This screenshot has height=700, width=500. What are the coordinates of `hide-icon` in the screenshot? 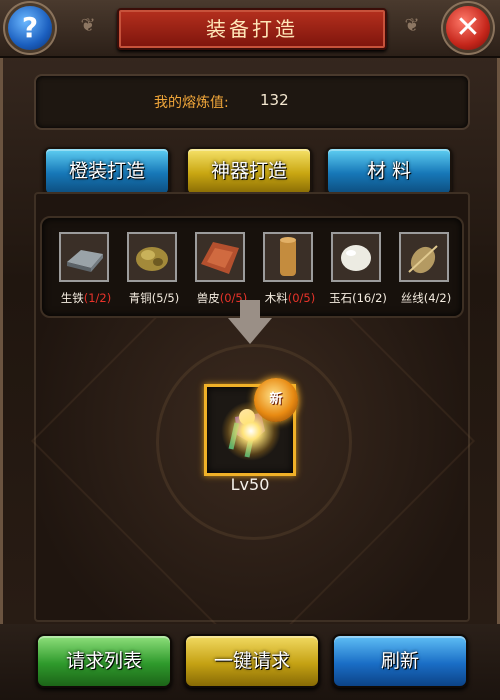 It's located at (220, 257).